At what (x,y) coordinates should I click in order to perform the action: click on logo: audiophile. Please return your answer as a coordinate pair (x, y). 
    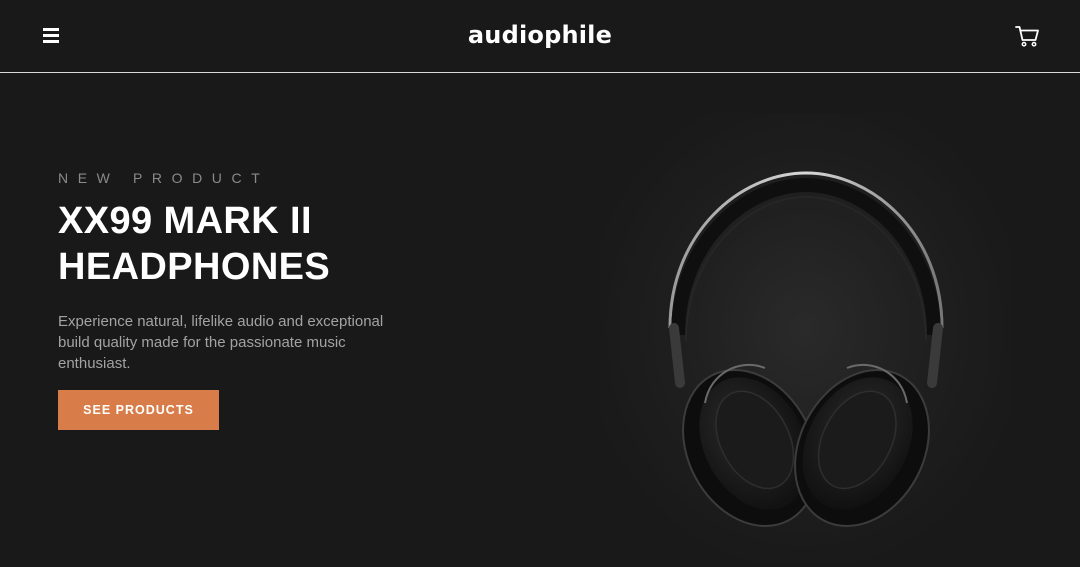
    Looking at the image, I should click on (540, 35).